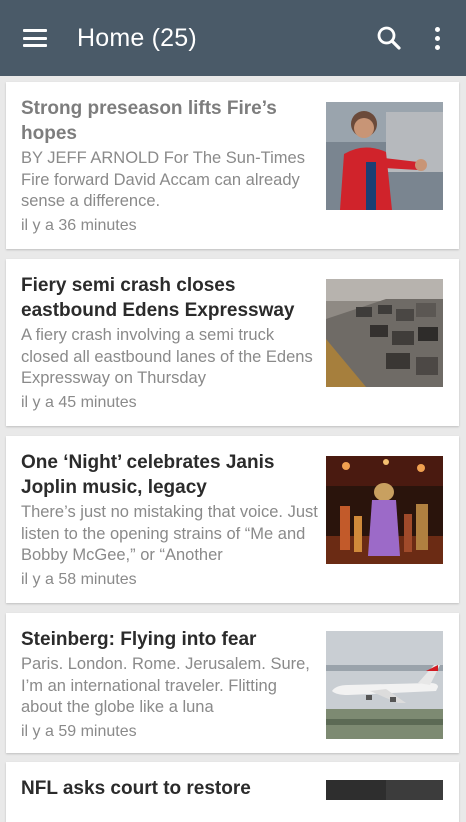 This screenshot has height=822, width=466. I want to click on menu-button, so click(35, 38).